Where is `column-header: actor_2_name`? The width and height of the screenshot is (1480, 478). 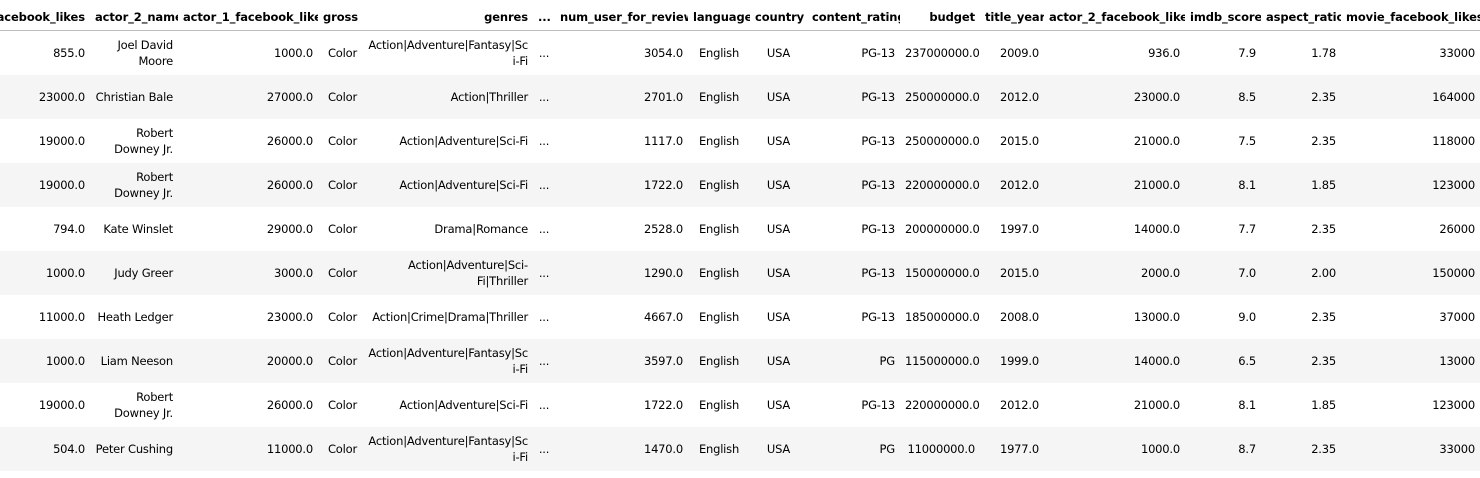 column-header: actor_2_name is located at coordinates (134, 15).